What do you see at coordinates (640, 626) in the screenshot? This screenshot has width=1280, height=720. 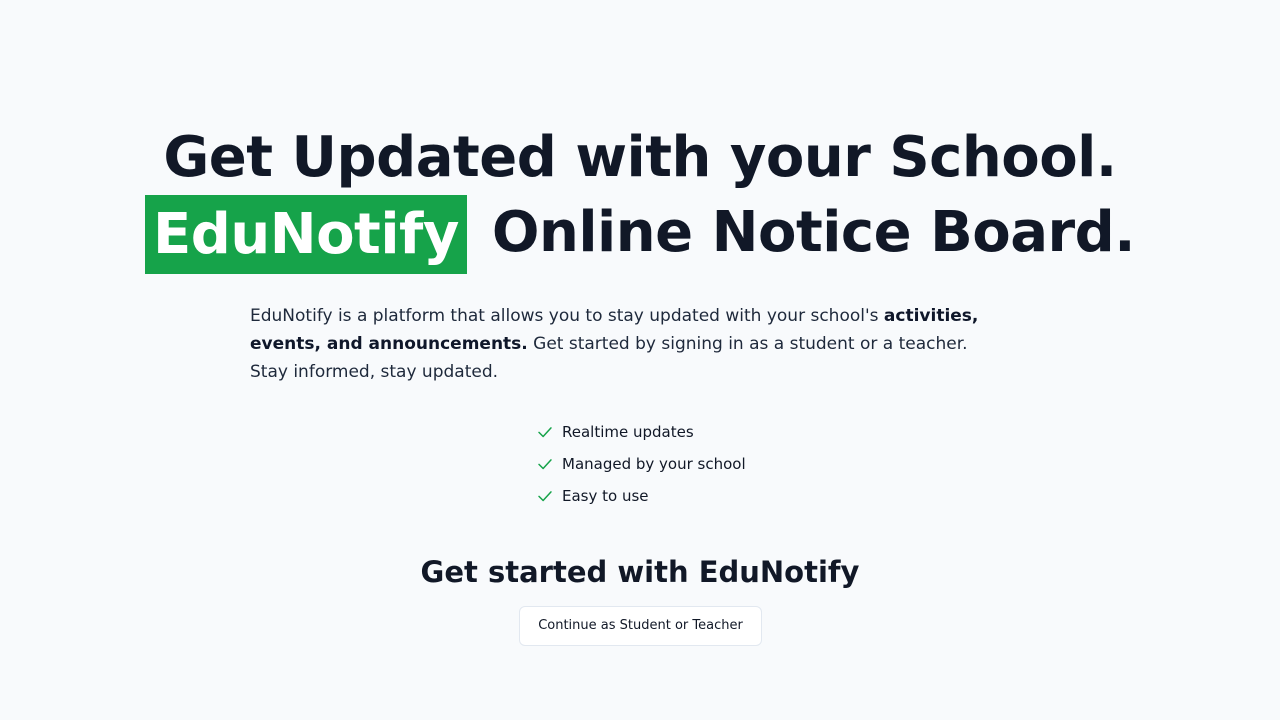 I see `continue-button: Continue as Student or Teacher` at bounding box center [640, 626].